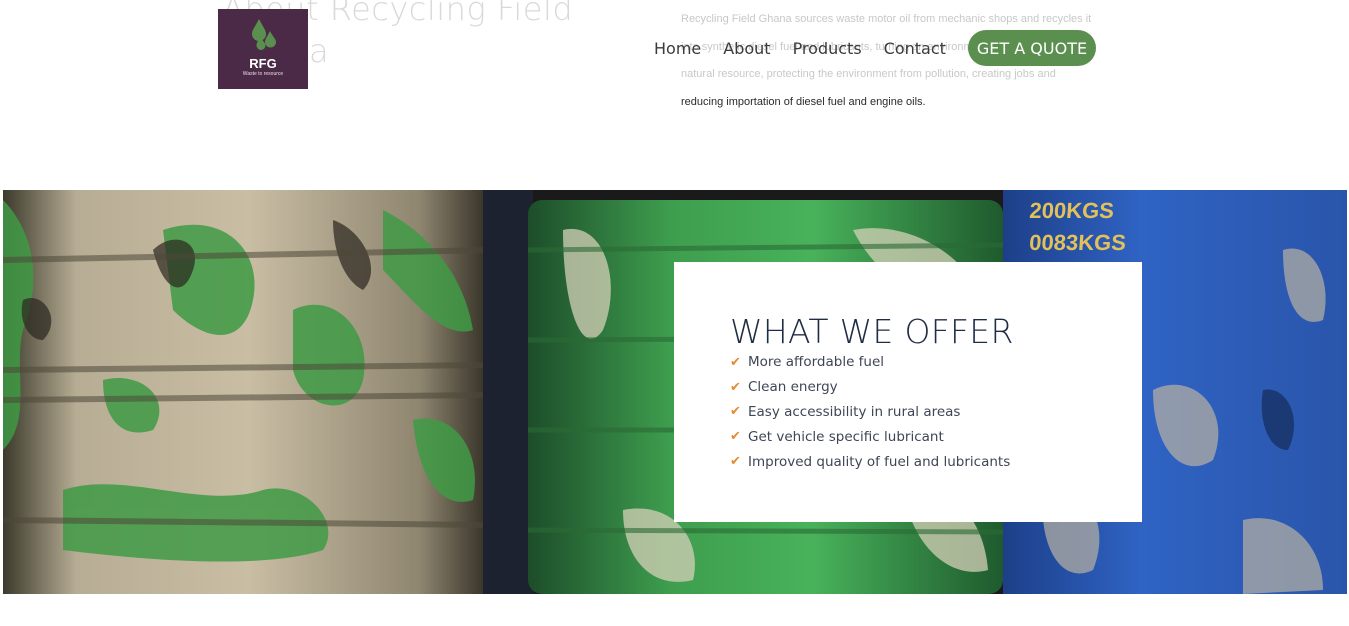 The height and width of the screenshot is (626, 1349). Describe the element at coordinates (854, 411) in the screenshot. I see `offer-item-label: Easy accessibility in rural areas` at that location.